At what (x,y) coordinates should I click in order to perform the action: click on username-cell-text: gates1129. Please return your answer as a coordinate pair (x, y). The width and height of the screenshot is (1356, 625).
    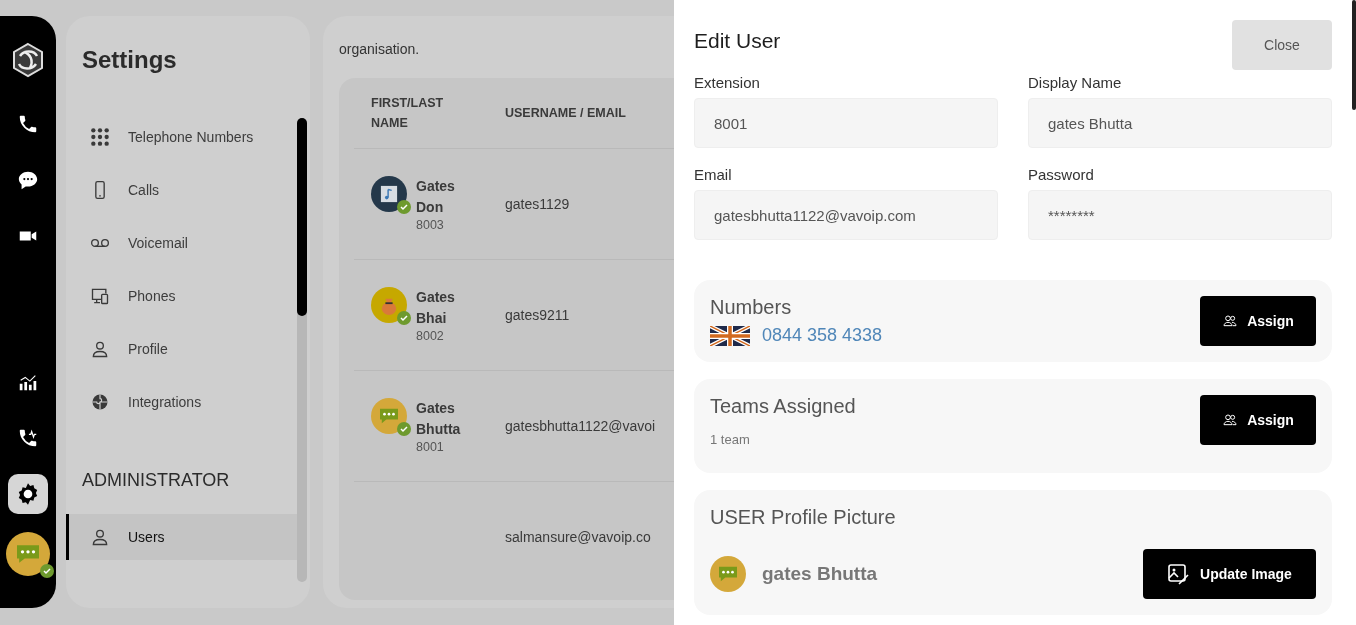
    Looking at the image, I should click on (538, 204).